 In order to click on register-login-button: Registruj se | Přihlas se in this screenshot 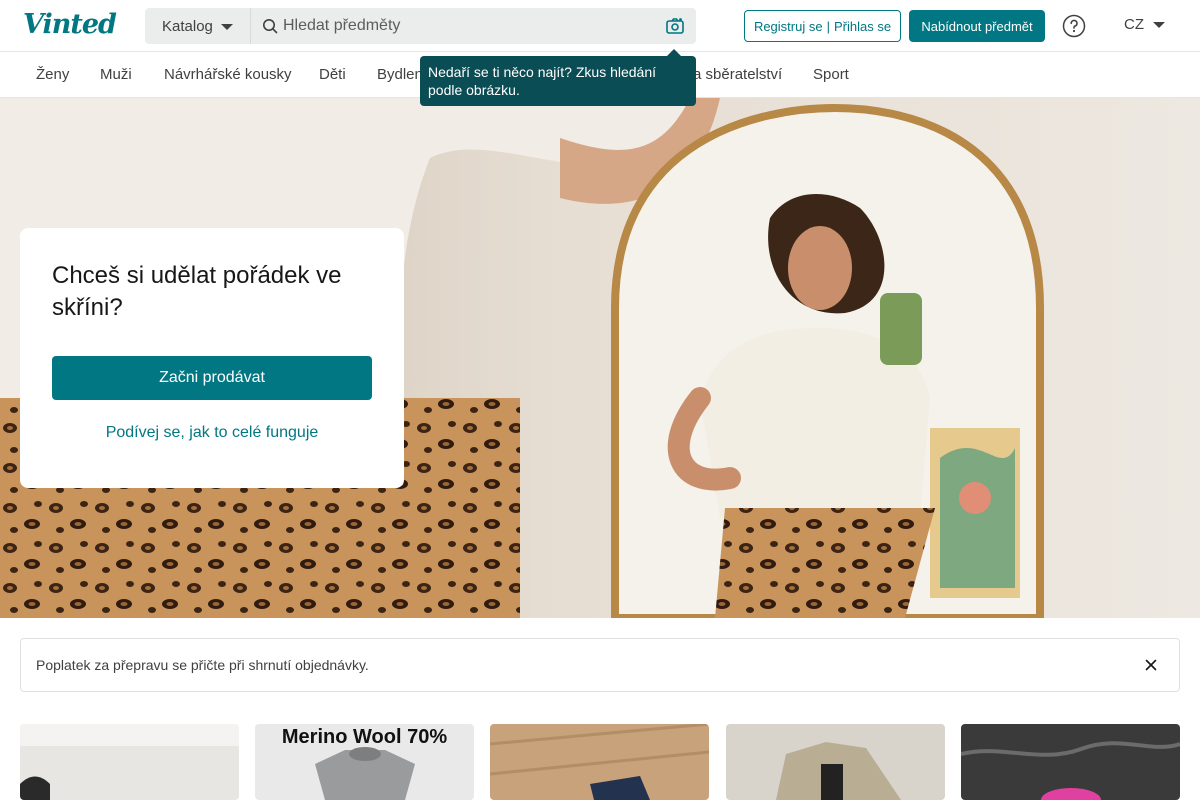, I will do `click(822, 26)`.